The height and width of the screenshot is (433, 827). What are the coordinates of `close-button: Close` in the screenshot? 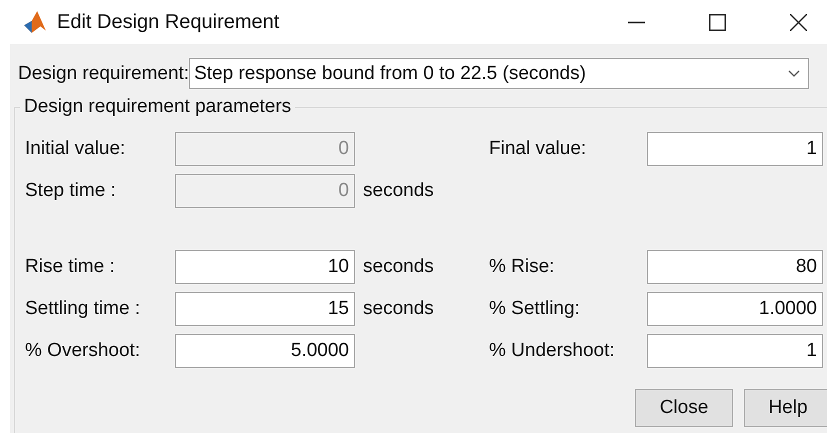 It's located at (684, 408).